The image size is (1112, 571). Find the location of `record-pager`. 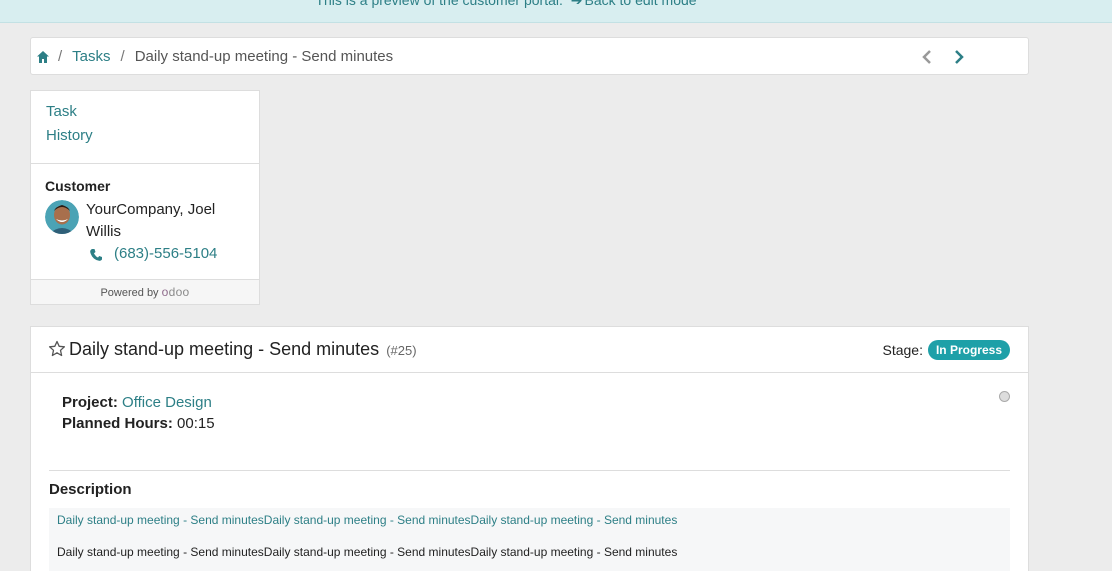

record-pager is located at coordinates (943, 57).